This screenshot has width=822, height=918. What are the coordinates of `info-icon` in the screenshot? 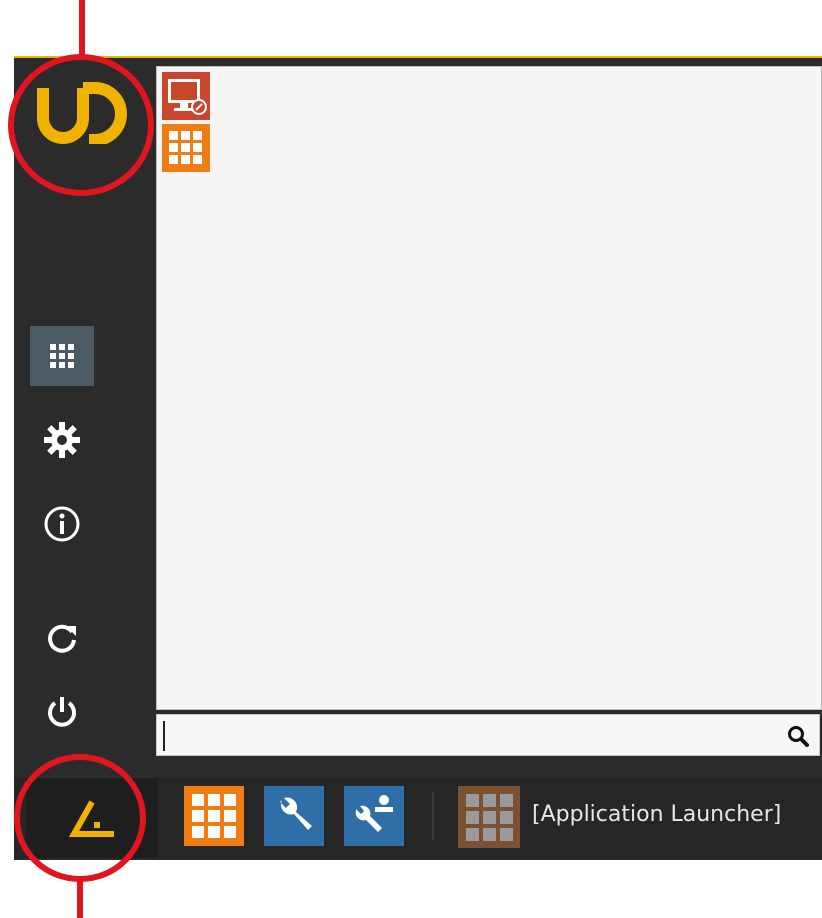 It's located at (62, 524).